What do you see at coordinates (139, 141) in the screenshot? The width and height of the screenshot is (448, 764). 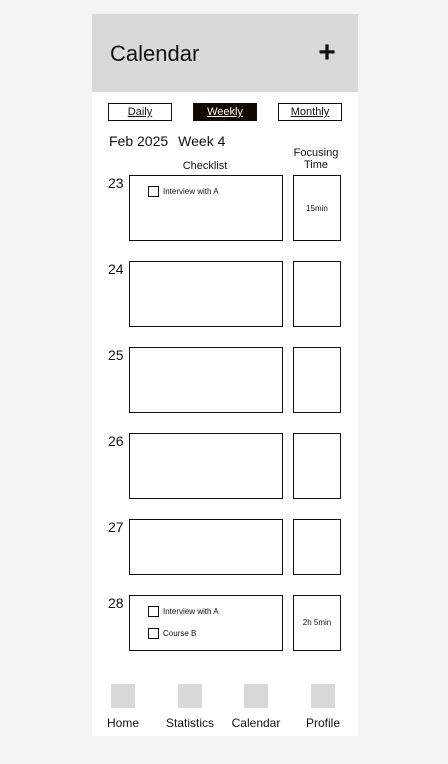 I see `month-label: Feb 2025` at bounding box center [139, 141].